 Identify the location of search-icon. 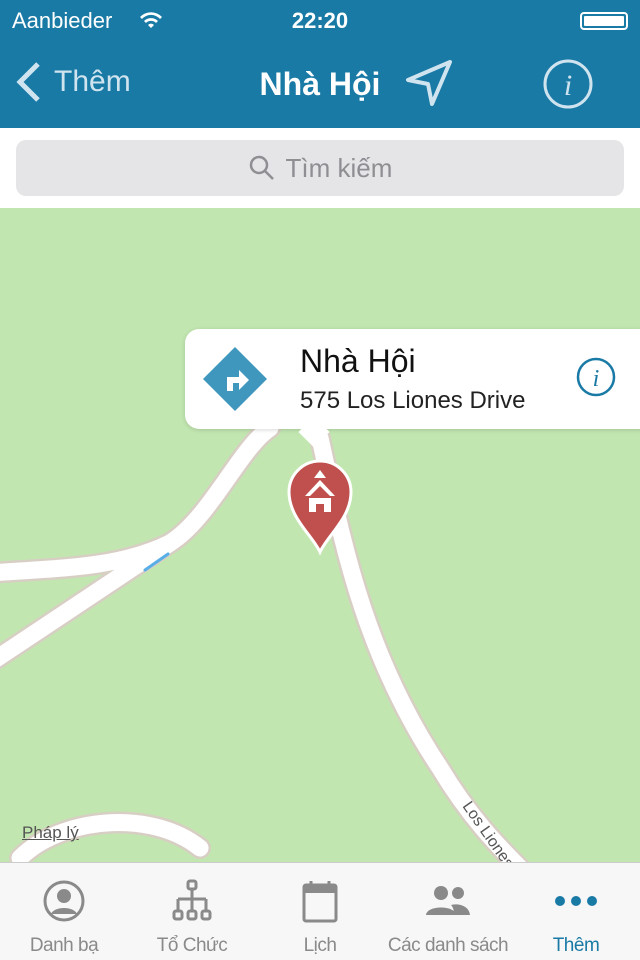
(261, 167).